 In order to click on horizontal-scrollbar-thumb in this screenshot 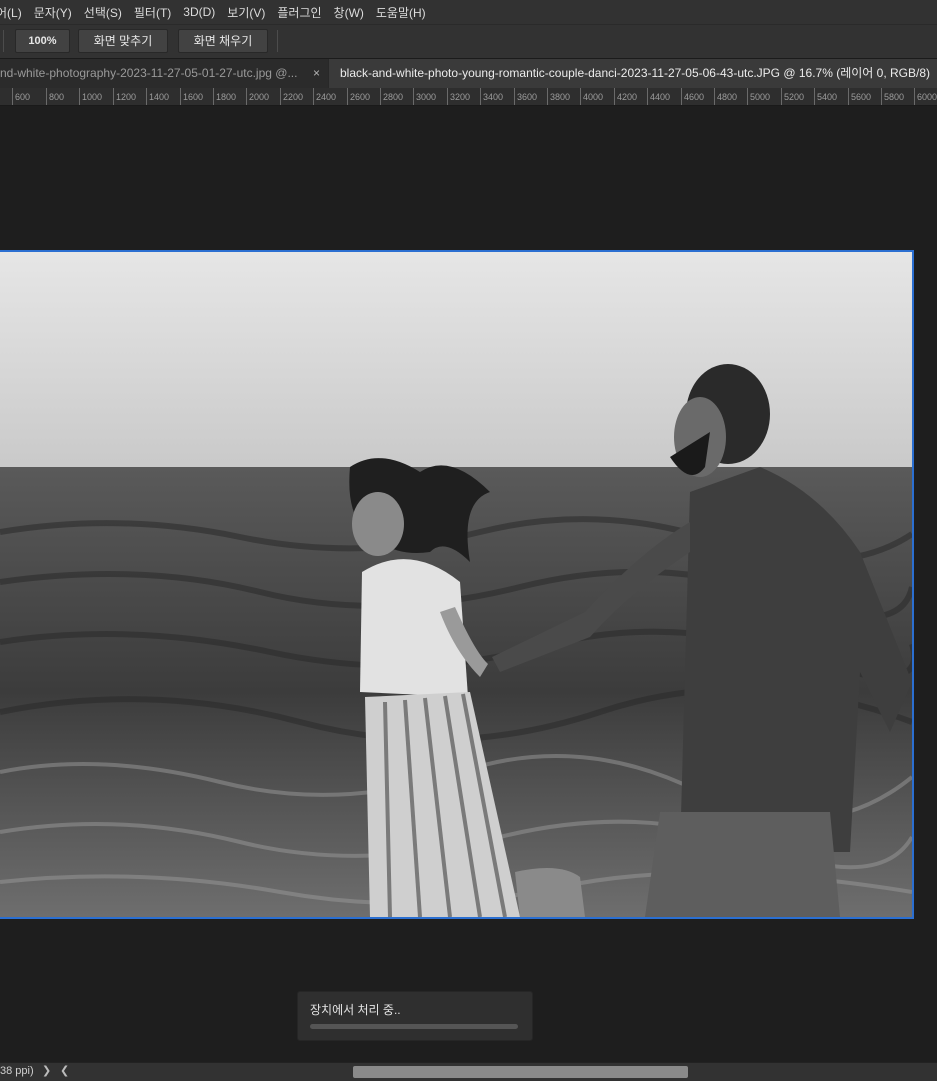, I will do `click(520, 1072)`.